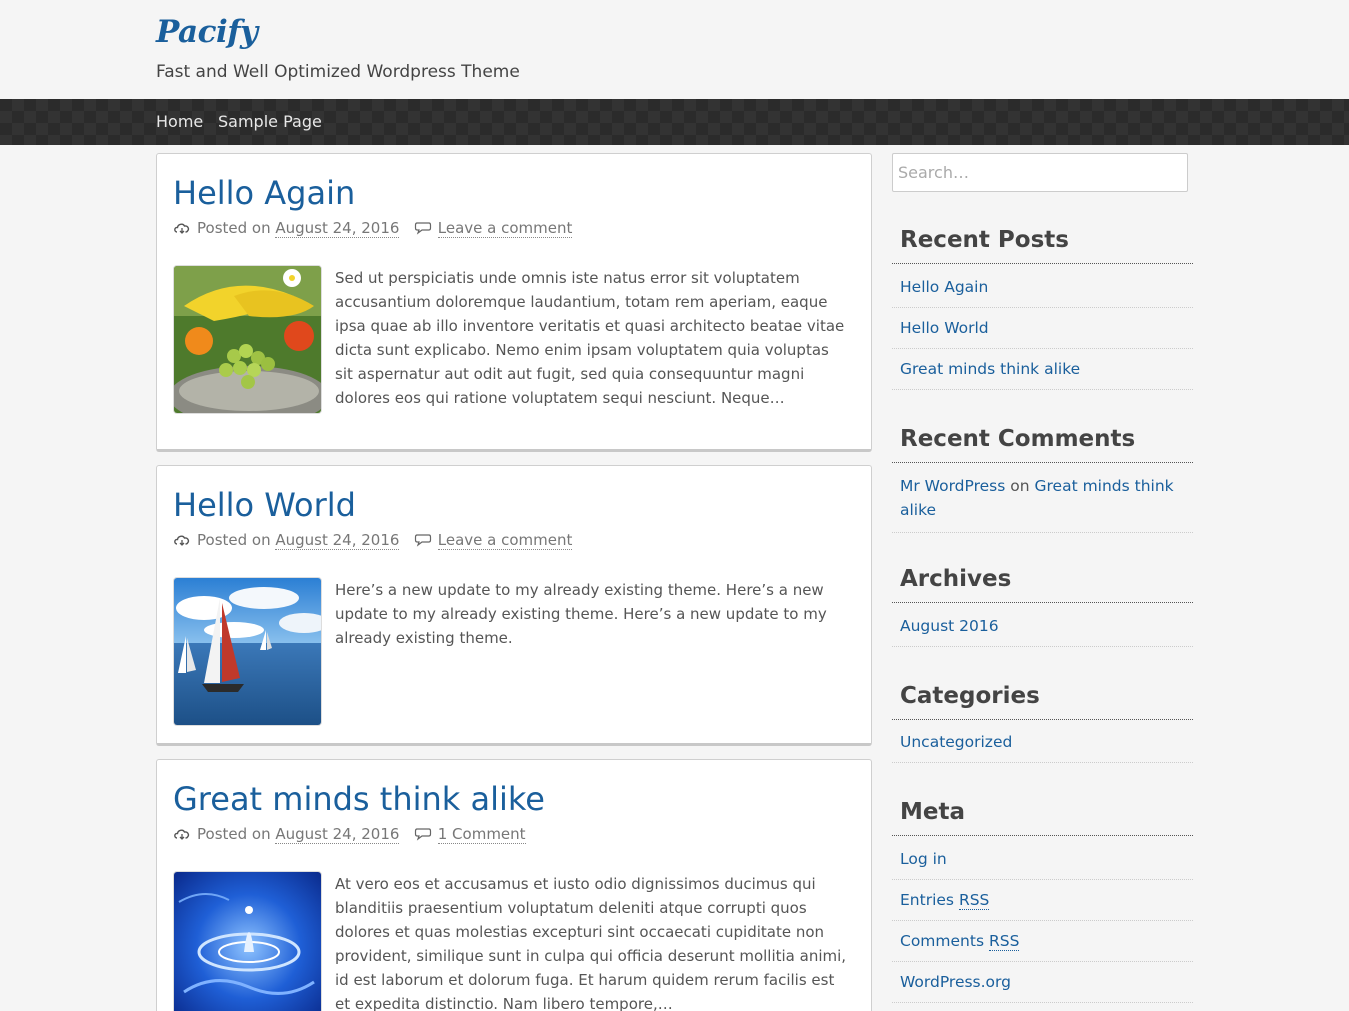 The image size is (1349, 1011). Describe the element at coordinates (1020, 486) in the screenshot. I see `comment-on-label: on` at that location.